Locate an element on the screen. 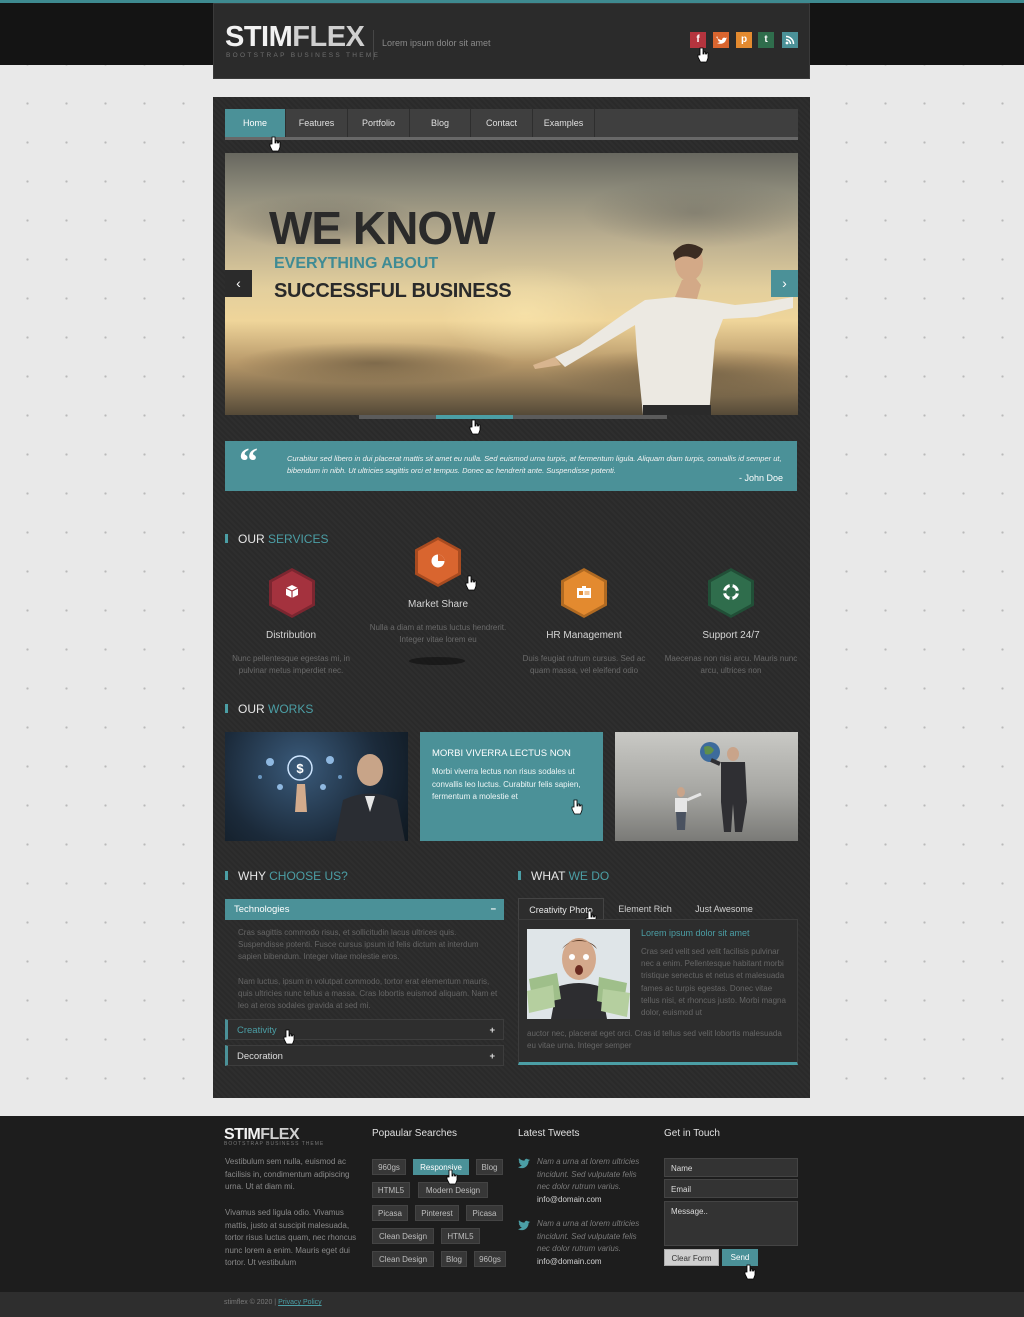 The width and height of the screenshot is (1024, 1317). accordion-creativity: Creativity + is located at coordinates (364, 1029).